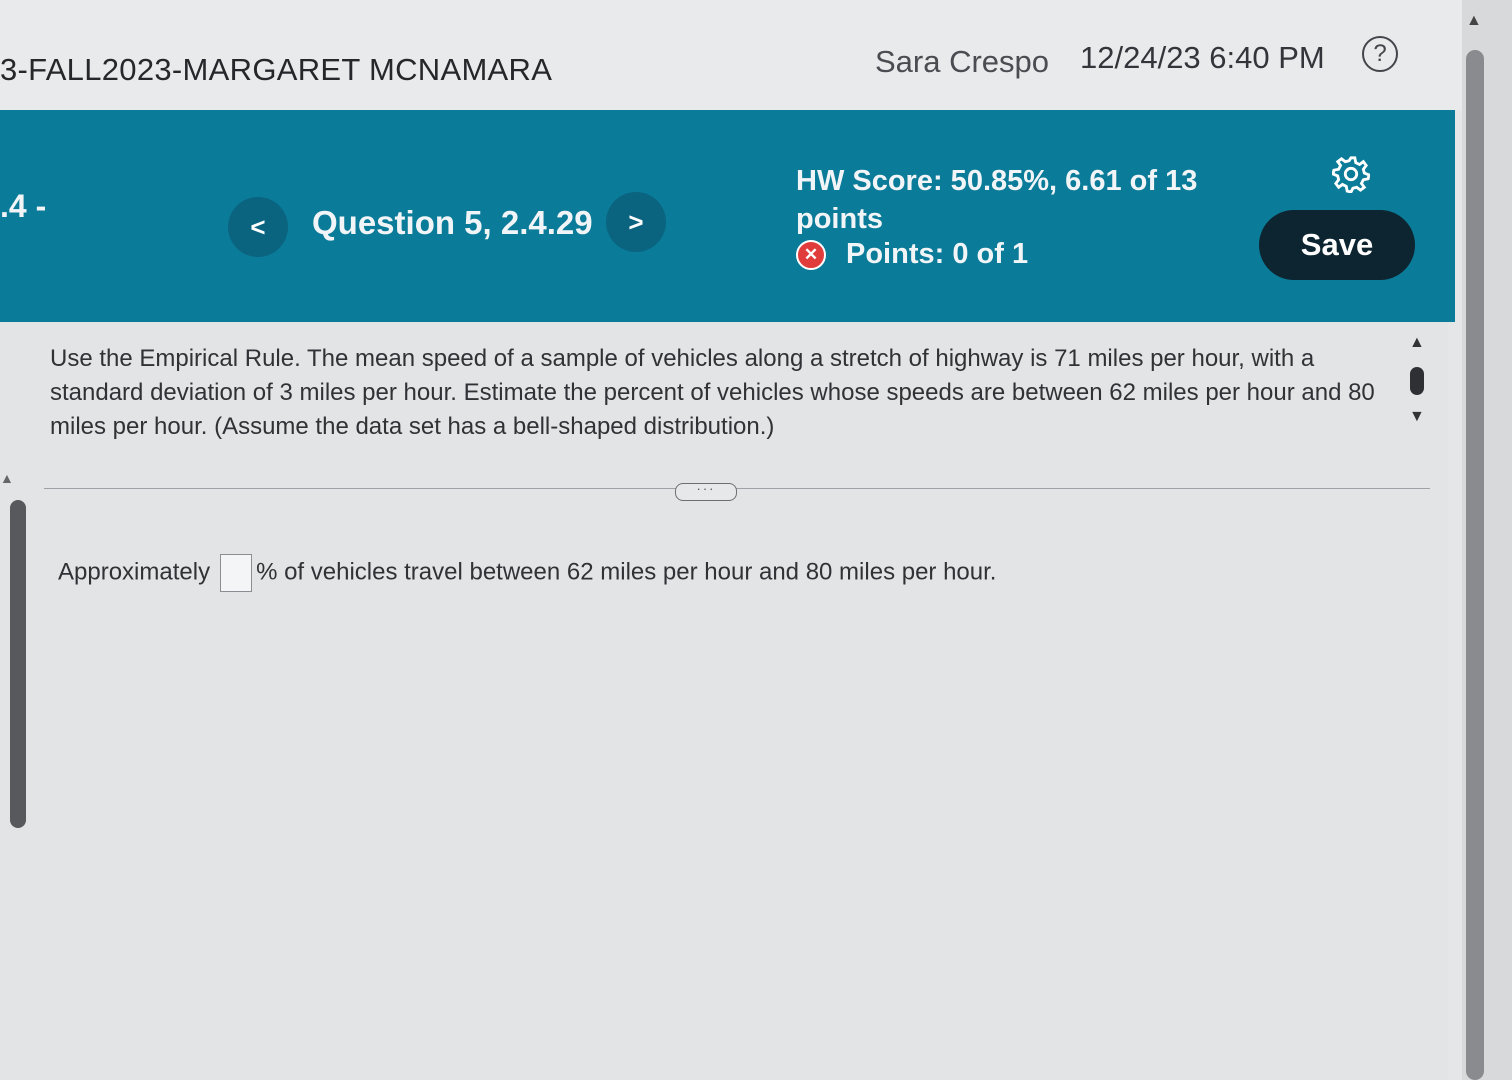 The width and height of the screenshot is (1512, 1080). Describe the element at coordinates (23, 206) in the screenshot. I see `section-label: .4 -` at that location.